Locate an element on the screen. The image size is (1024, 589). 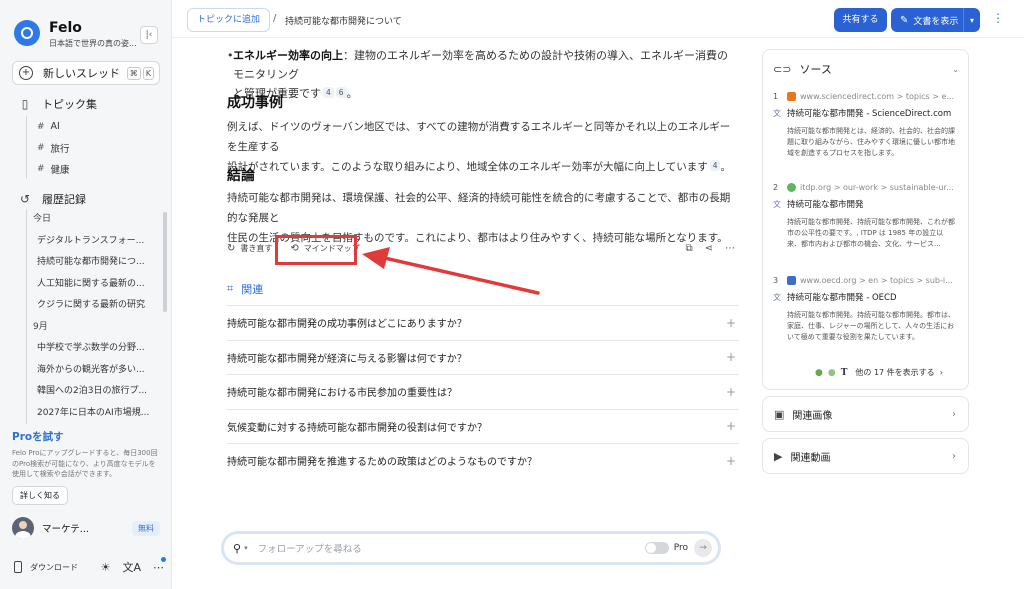
related-videos-label: 関連動画 is located at coordinates (810, 458).